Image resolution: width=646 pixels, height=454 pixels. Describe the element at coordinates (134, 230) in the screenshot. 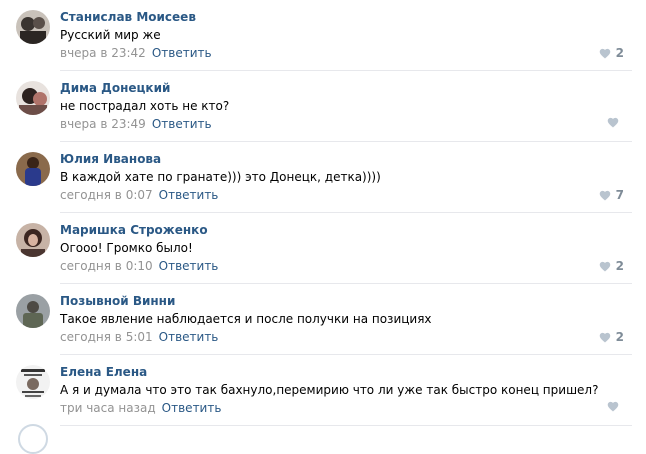

I see `comment-author: Маришка Строженко` at that location.